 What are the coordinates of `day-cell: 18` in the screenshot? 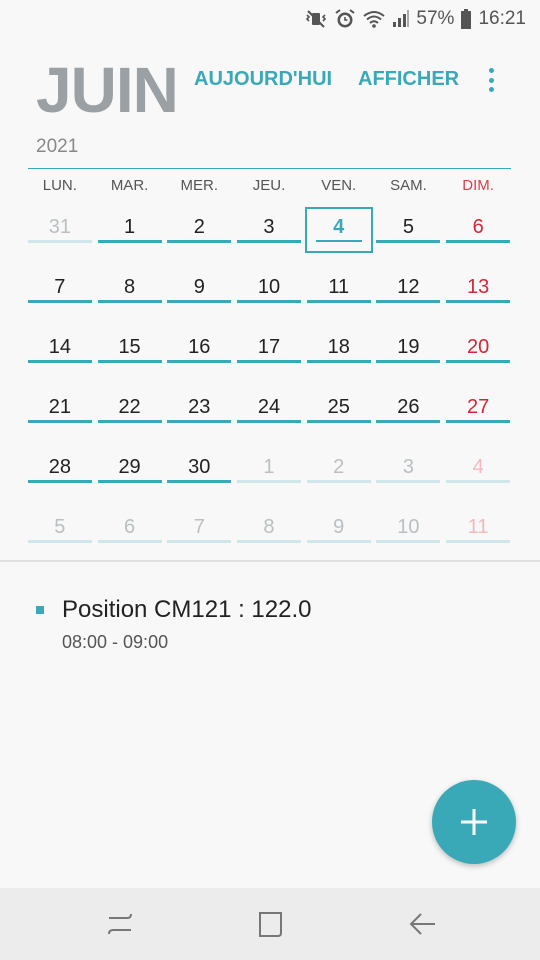 It's located at (339, 356).